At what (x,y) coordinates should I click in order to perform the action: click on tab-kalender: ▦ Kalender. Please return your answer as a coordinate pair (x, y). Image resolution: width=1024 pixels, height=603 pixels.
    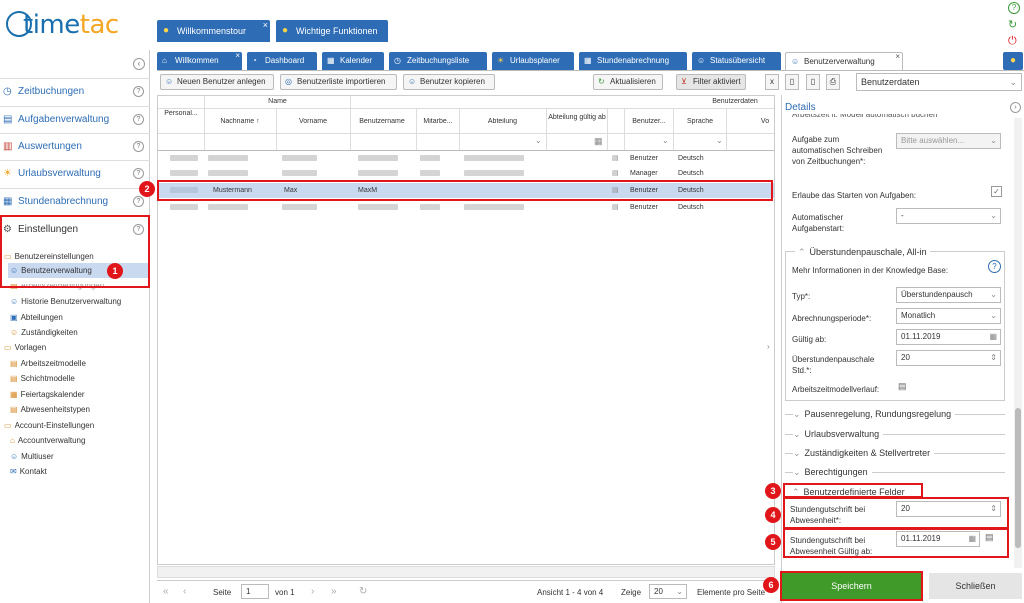
    Looking at the image, I should click on (353, 61).